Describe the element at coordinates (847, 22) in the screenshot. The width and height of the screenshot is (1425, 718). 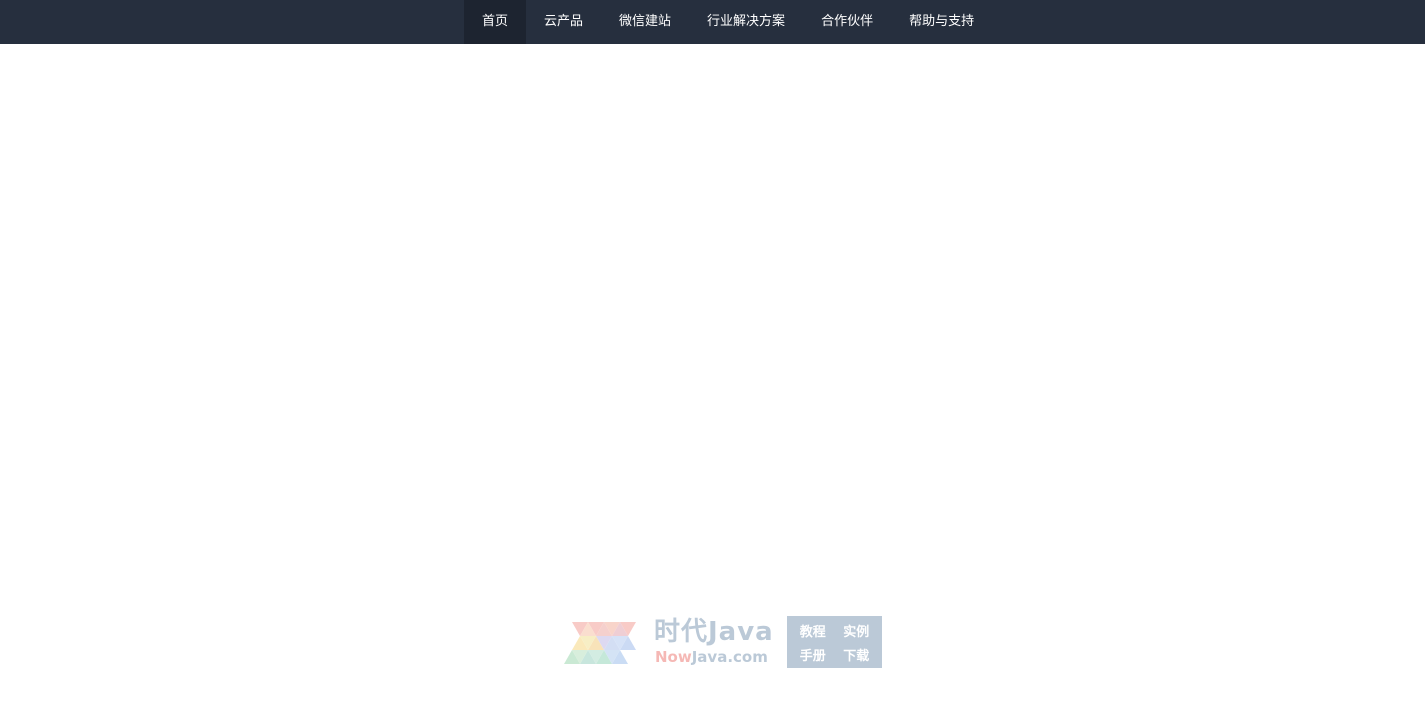
I see `nav-item-partners: 合作伙伴` at that location.